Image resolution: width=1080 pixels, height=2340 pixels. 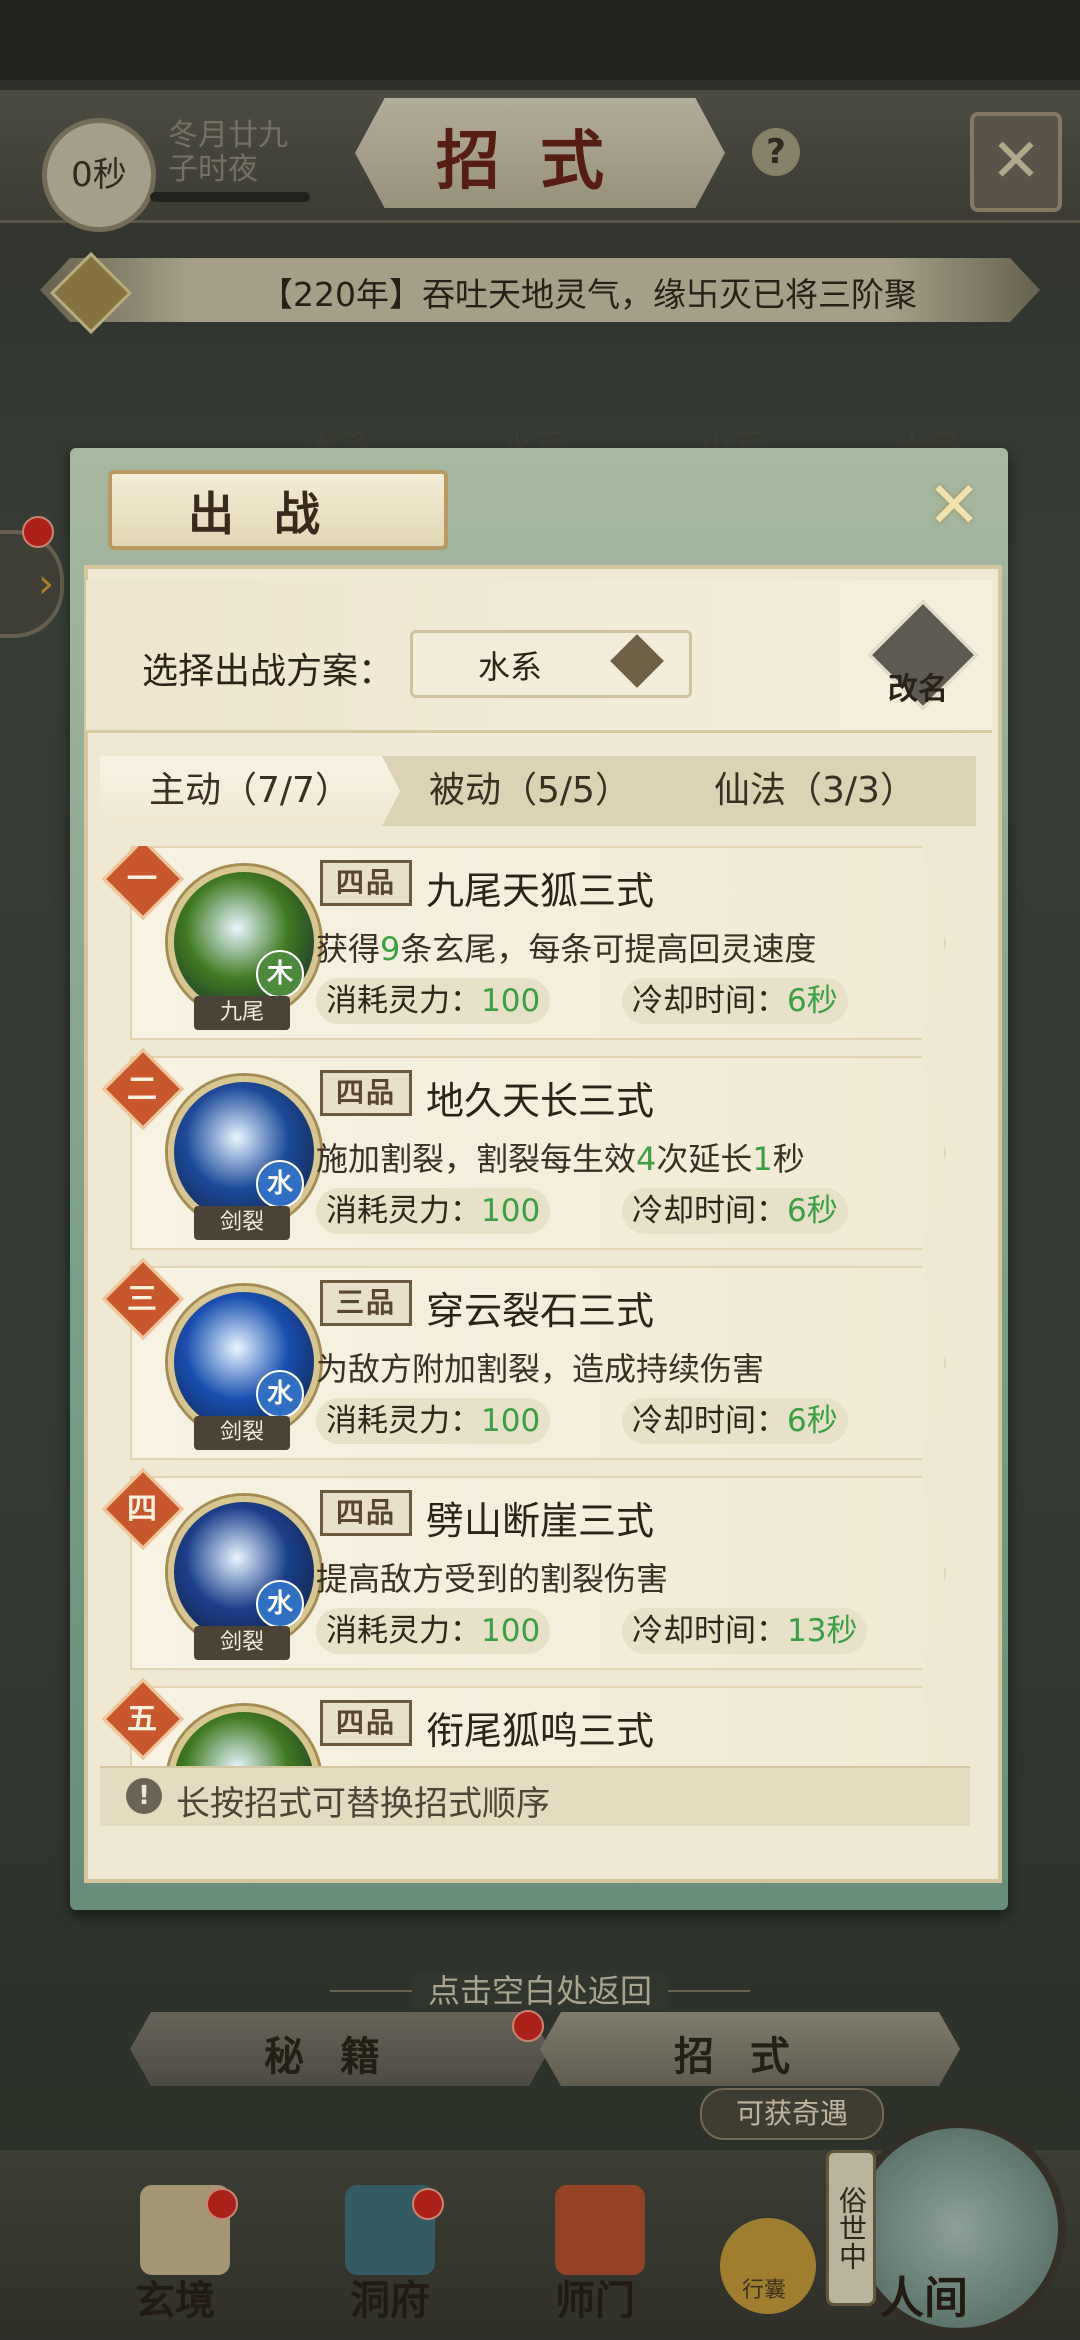 What do you see at coordinates (144, 1796) in the screenshot?
I see `exclamation-icon: !` at bounding box center [144, 1796].